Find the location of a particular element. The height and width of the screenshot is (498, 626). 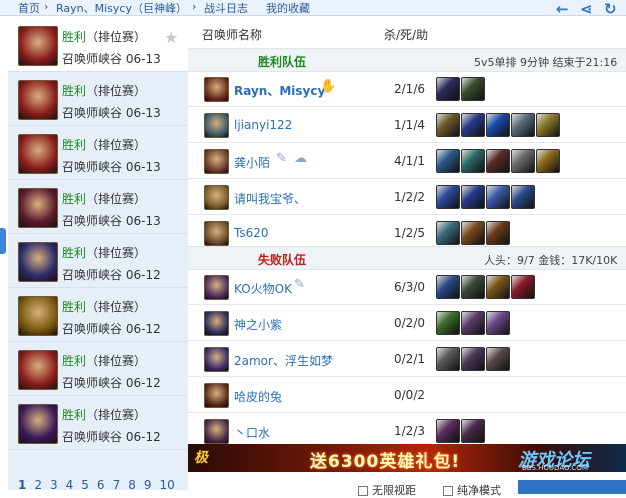

unlimited-view-checkbox is located at coordinates (363, 491).